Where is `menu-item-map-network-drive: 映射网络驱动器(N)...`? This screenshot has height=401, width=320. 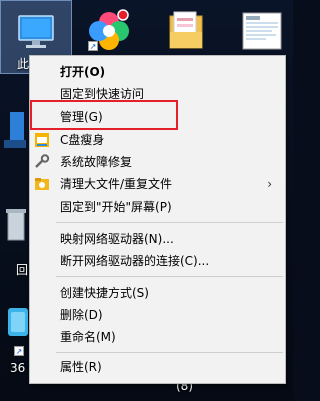
menu-item-map-network-drive: 映射网络驱动器(N)... is located at coordinates (157, 239).